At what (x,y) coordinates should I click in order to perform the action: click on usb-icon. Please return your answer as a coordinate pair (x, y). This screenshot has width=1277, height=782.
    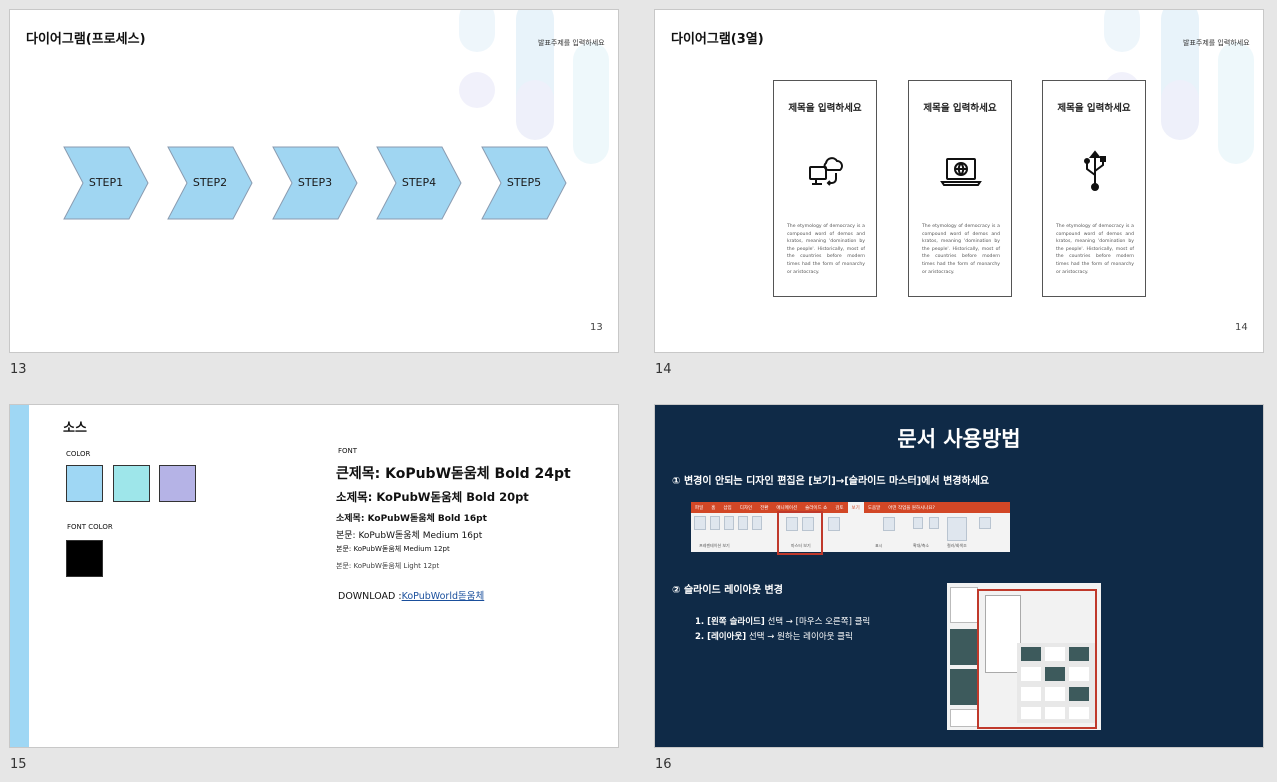
    Looking at the image, I should click on (1095, 171).